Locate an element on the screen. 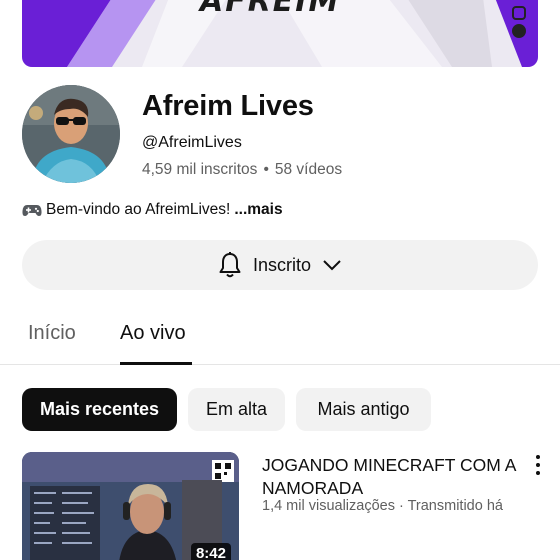  video-title: JOGANDO MINECRAFT COM A NAMORADA is located at coordinates (393, 477).